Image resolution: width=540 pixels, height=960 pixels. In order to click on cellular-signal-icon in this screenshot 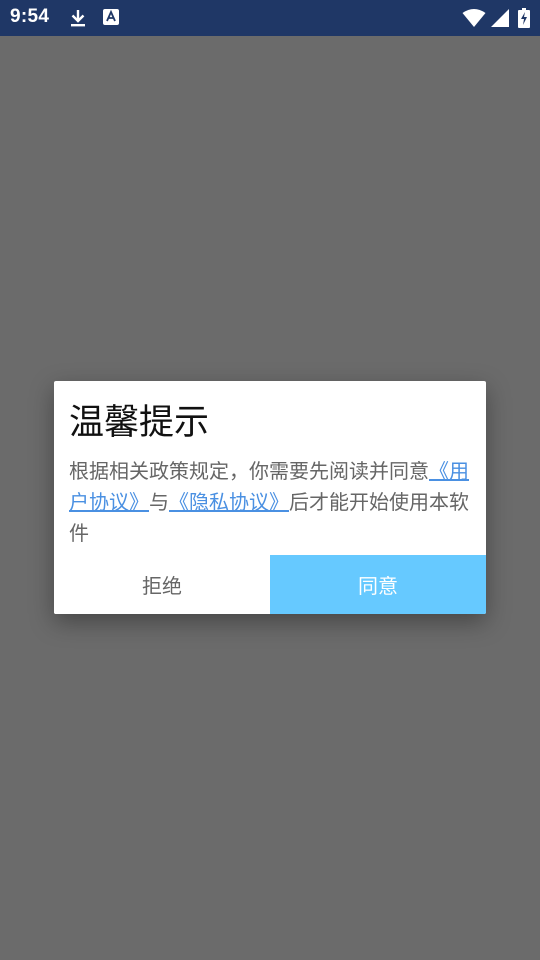, I will do `click(500, 18)`.